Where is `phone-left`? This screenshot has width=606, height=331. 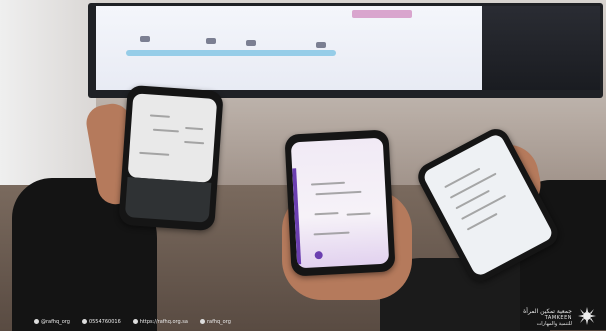
phone-left is located at coordinates (171, 158).